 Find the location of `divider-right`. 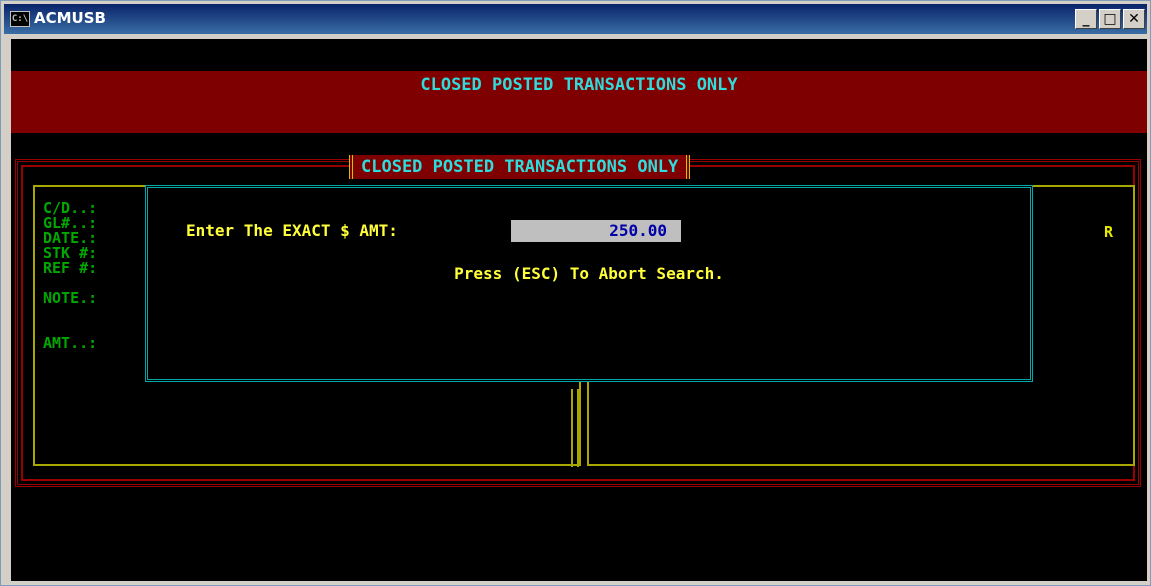

divider-right is located at coordinates (578, 428).